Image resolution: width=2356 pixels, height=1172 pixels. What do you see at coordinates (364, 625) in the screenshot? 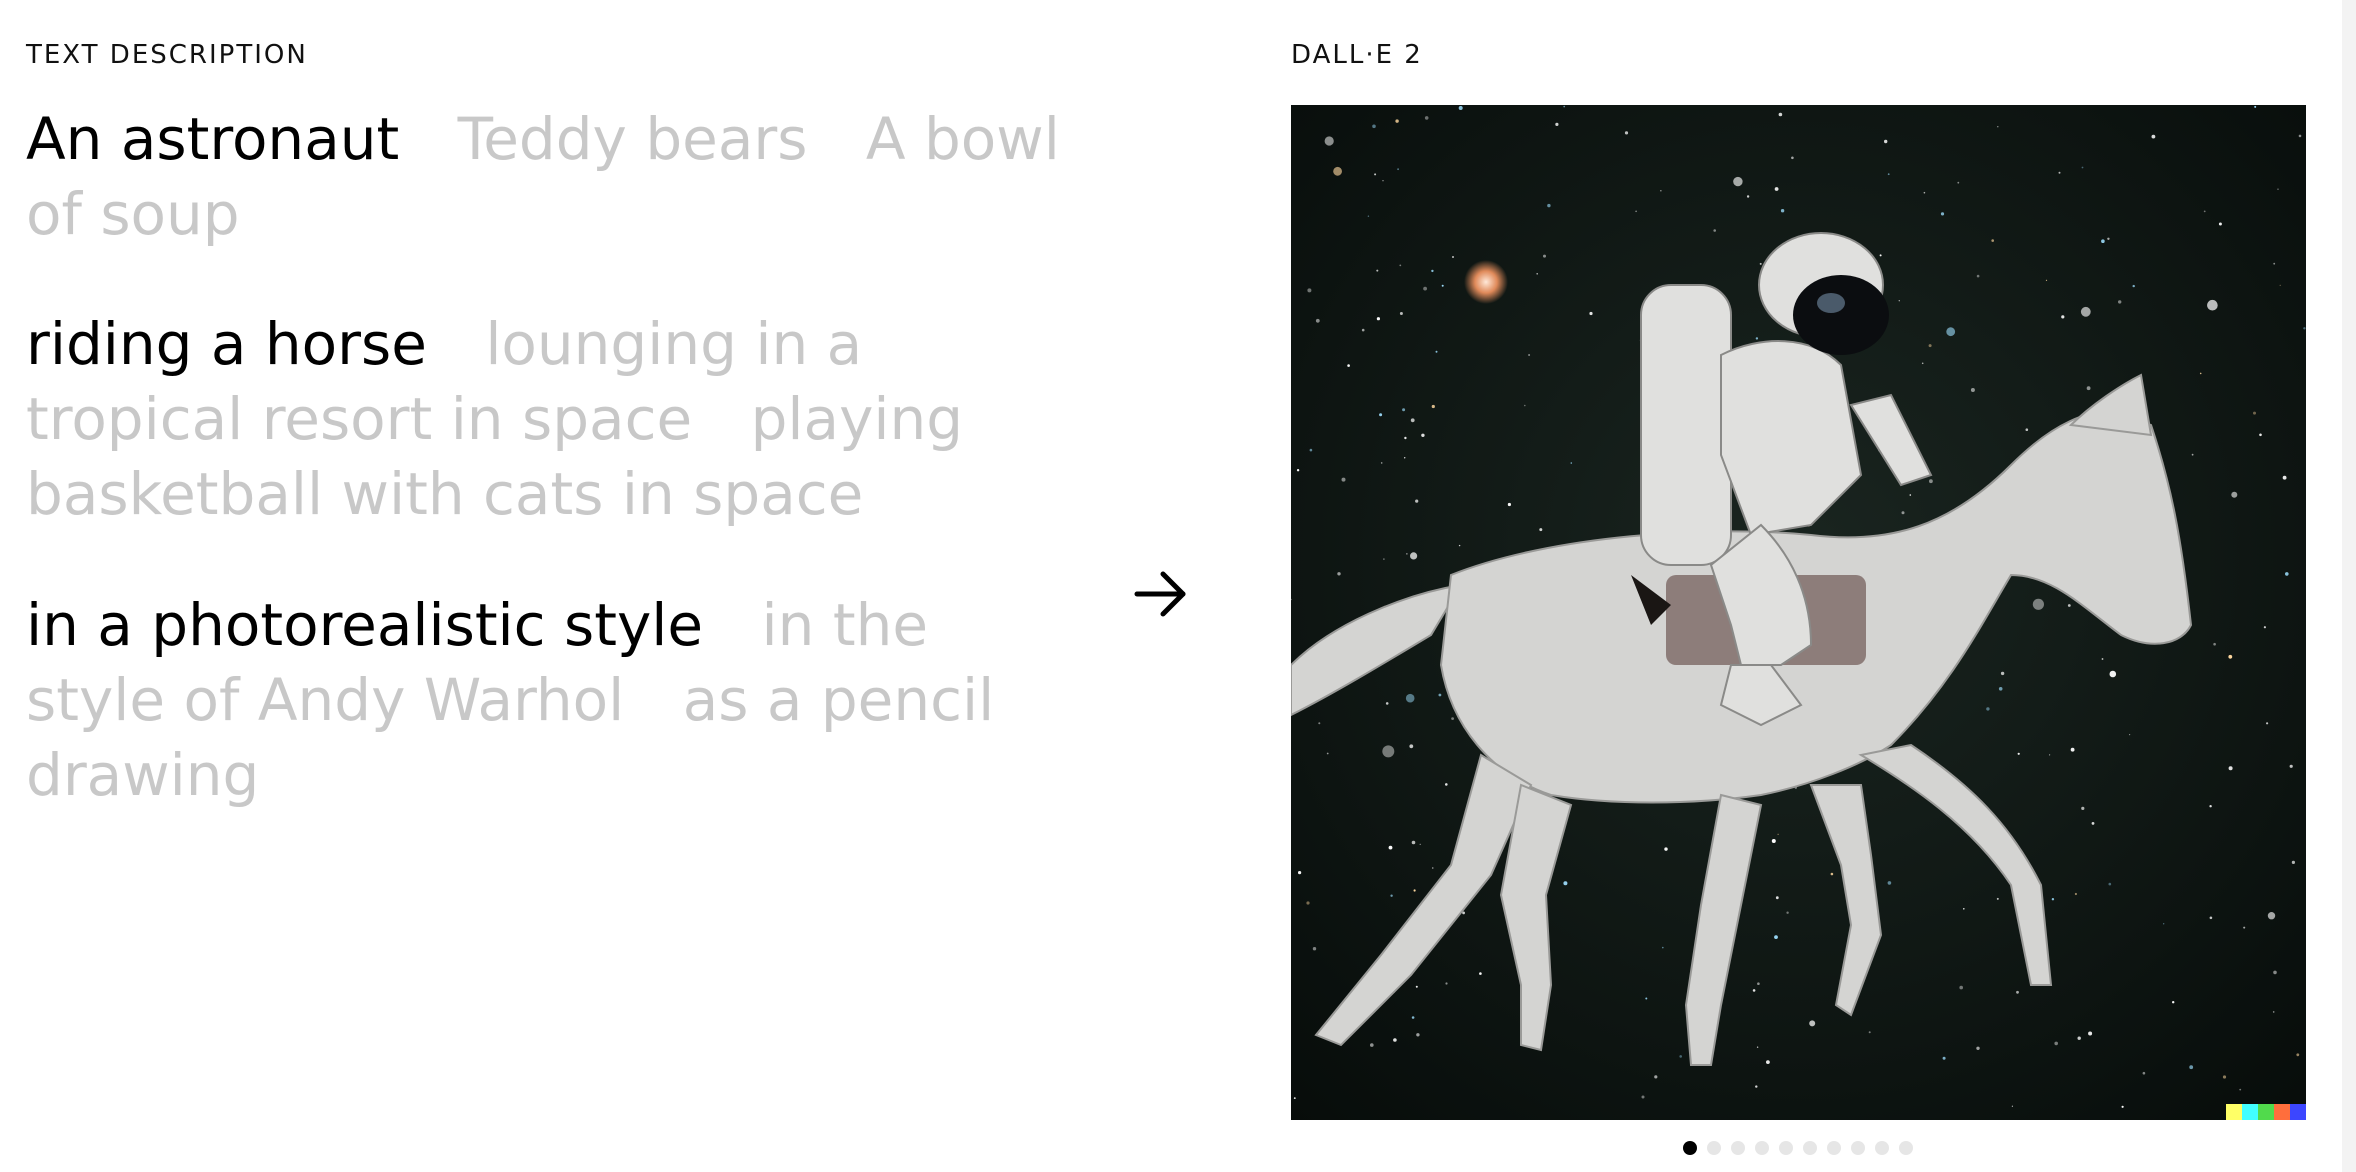
I see `option-photorealistic: in a photorealistic style` at bounding box center [364, 625].